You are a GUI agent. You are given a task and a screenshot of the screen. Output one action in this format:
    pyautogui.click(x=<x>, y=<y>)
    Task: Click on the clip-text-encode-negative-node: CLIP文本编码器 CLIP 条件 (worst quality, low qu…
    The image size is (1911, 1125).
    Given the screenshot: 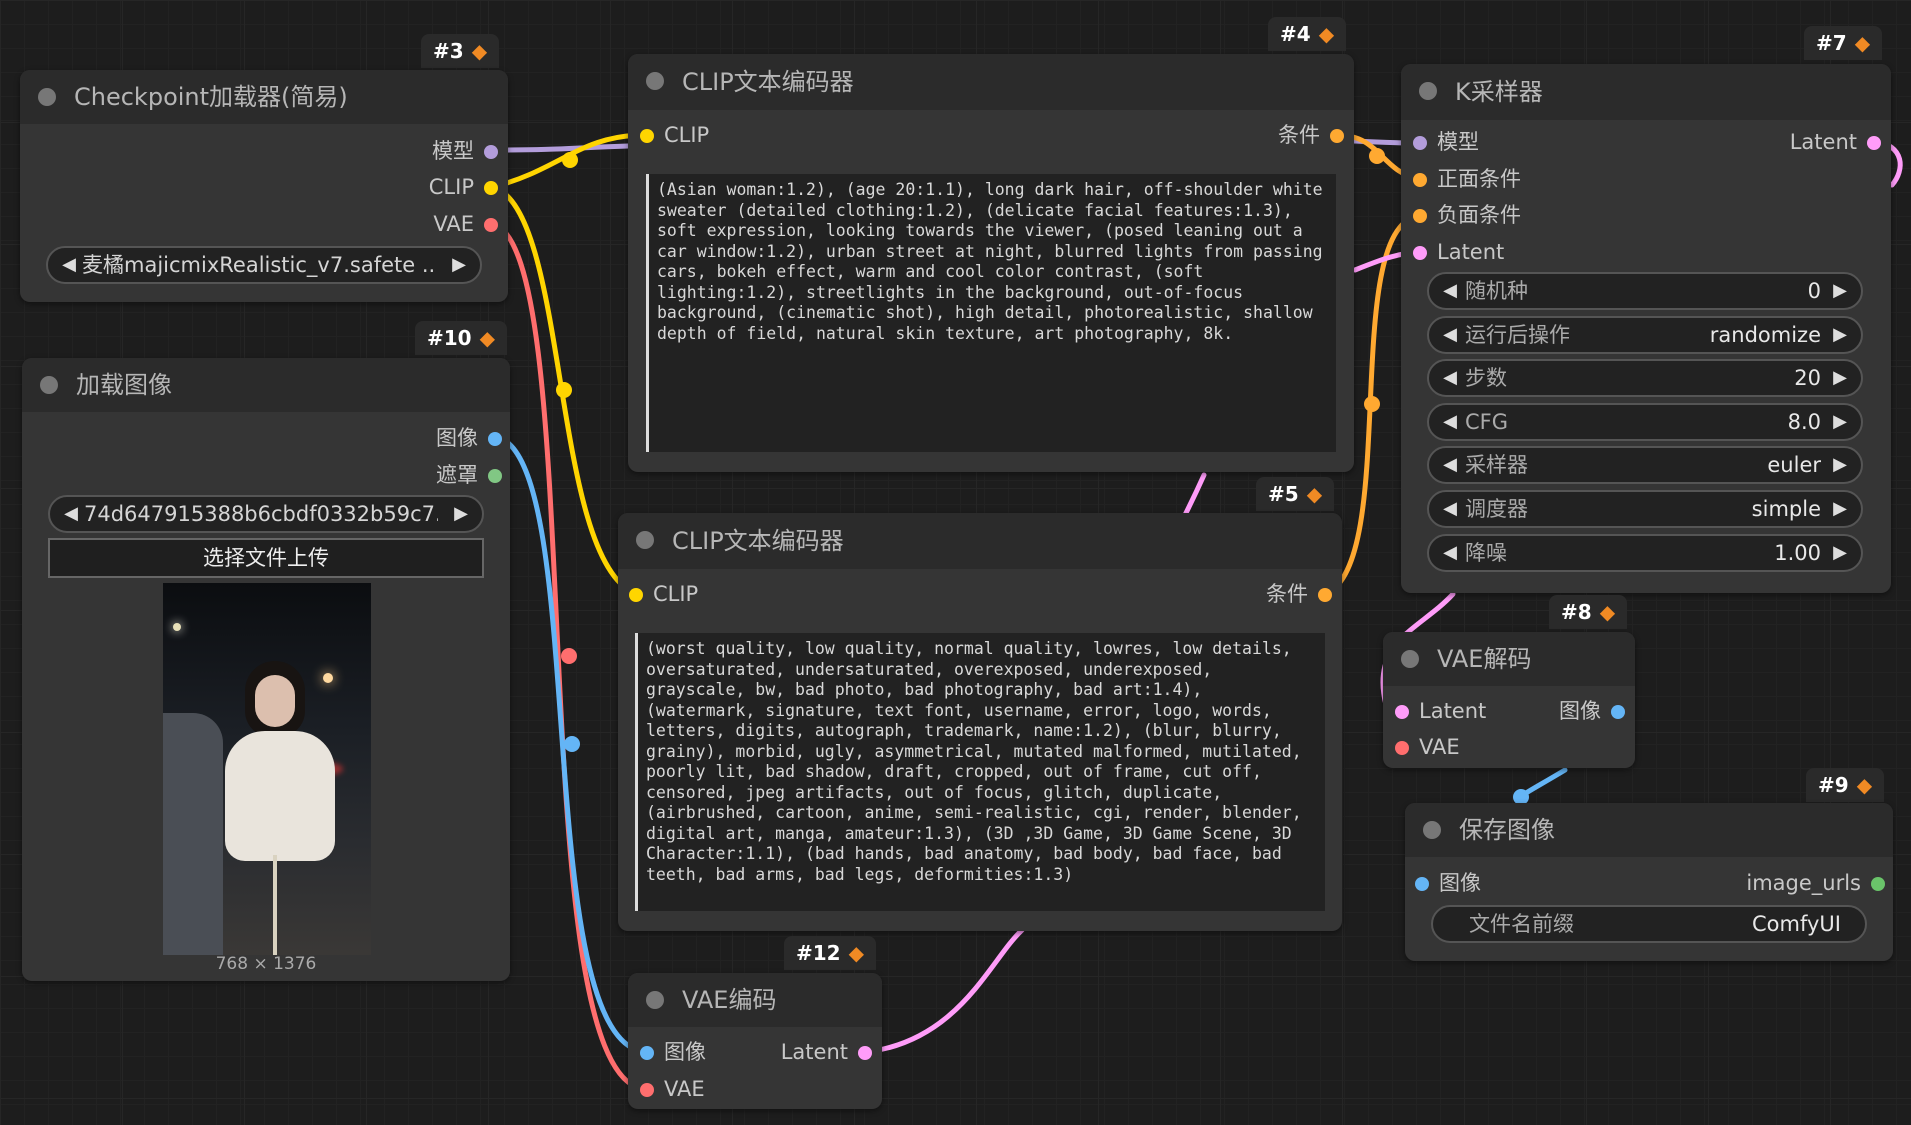 What is the action you would take?
    pyautogui.click(x=980, y=722)
    